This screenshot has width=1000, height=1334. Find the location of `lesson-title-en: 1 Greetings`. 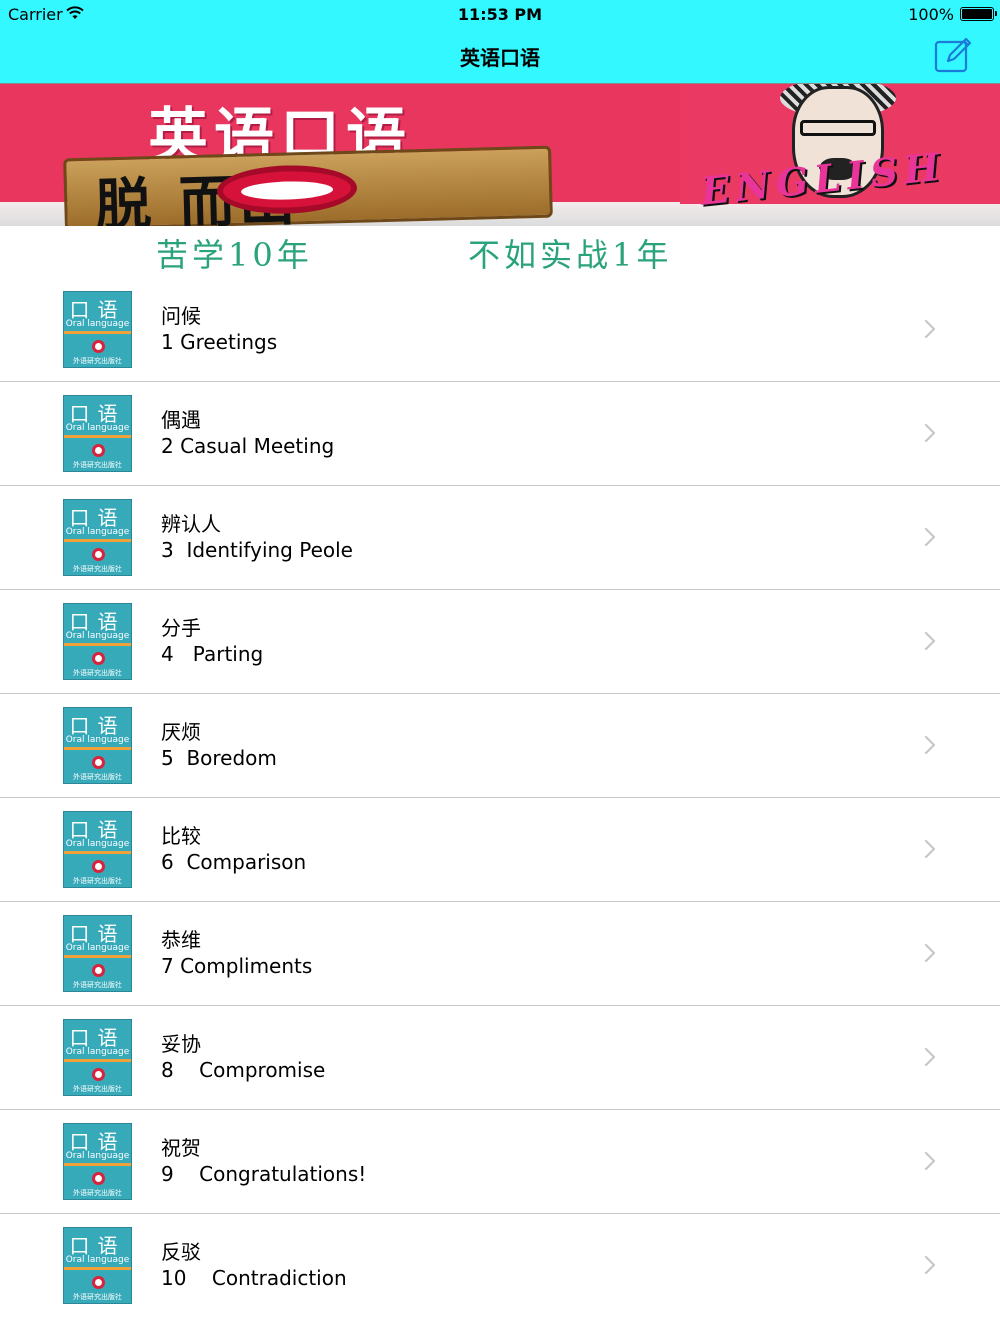

lesson-title-en: 1 Greetings is located at coordinates (219, 342).